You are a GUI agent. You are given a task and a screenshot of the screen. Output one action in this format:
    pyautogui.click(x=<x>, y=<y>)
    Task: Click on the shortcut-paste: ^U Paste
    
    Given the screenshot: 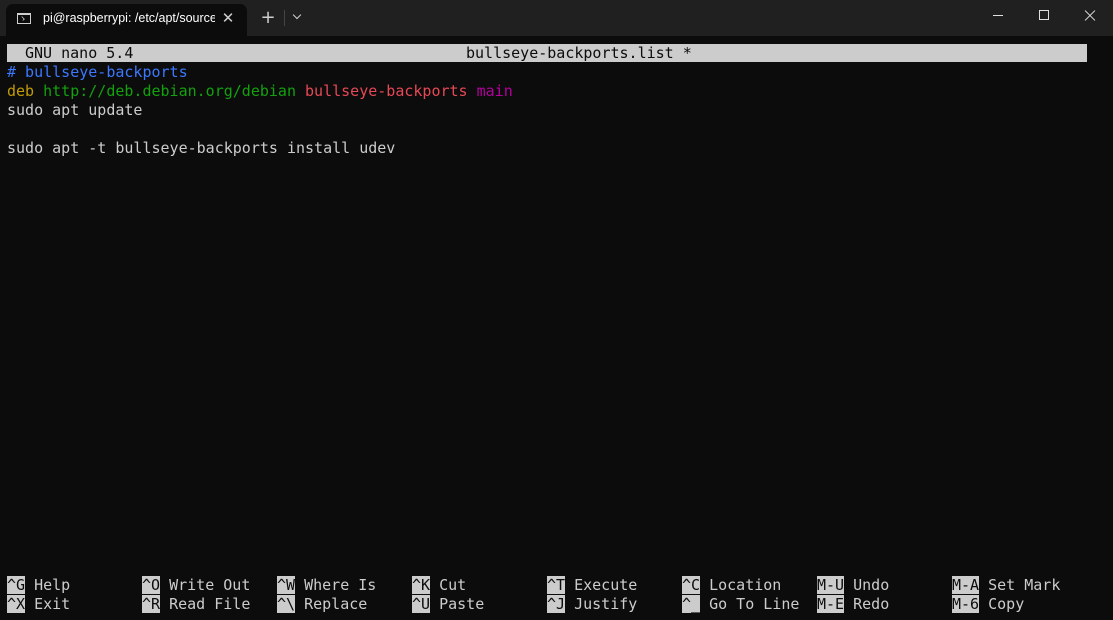 What is the action you would take?
    pyautogui.click(x=448, y=604)
    